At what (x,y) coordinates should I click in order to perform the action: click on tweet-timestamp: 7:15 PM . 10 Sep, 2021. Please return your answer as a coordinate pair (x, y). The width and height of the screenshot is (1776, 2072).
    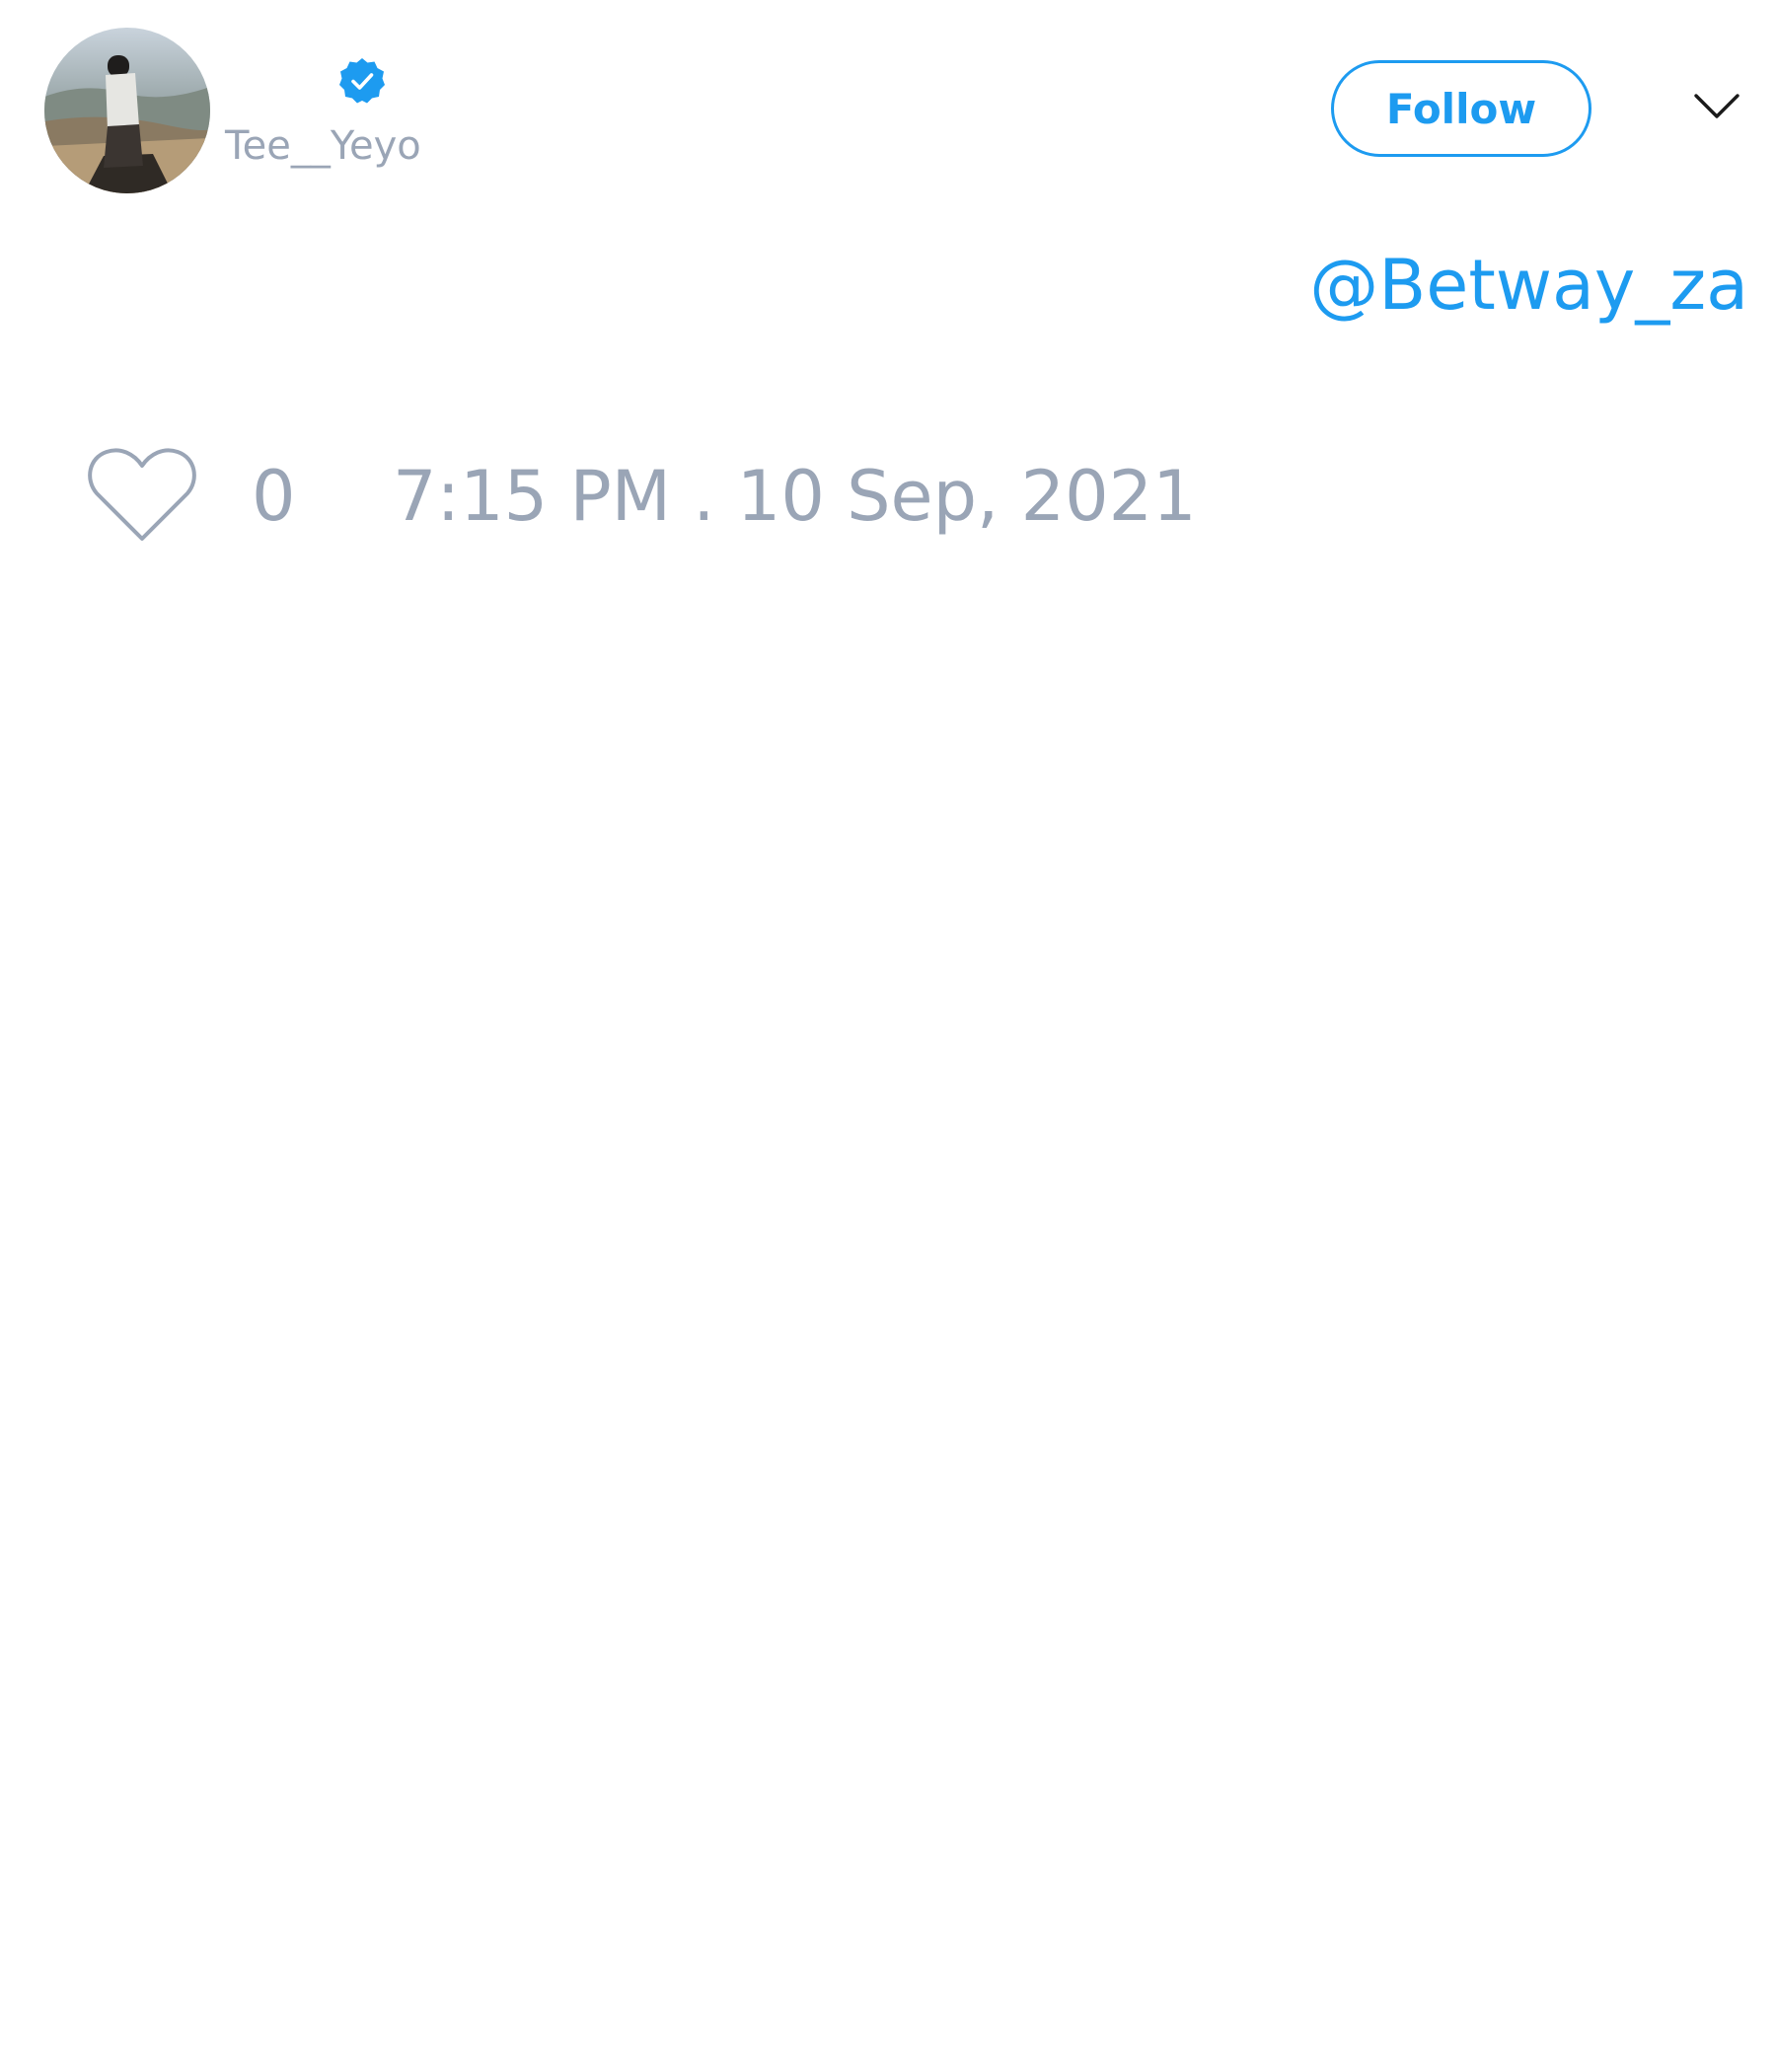
    Looking at the image, I should click on (795, 497).